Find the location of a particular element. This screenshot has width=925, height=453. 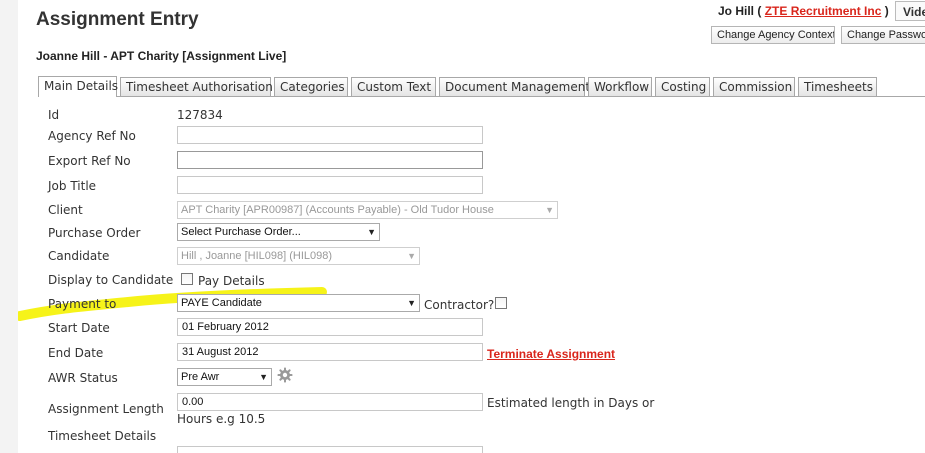

agency-ref-input is located at coordinates (330, 135).